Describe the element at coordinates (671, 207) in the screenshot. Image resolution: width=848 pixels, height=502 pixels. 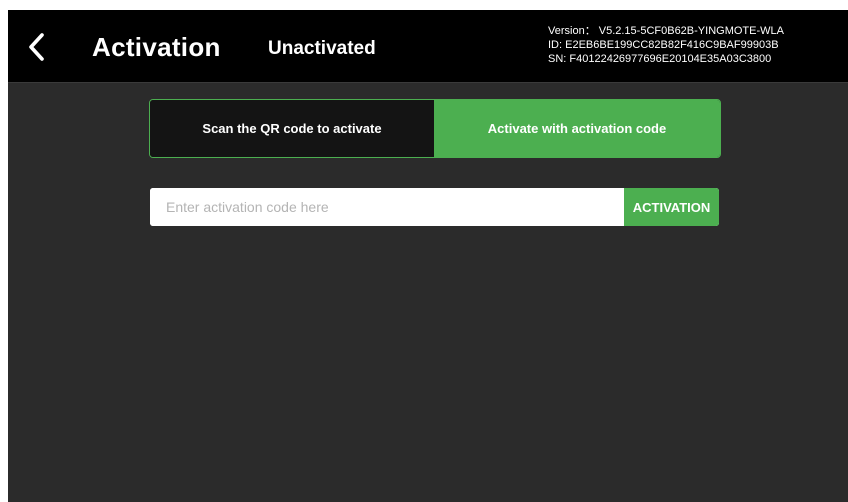
I see `activation-button: ACTIVATION` at that location.